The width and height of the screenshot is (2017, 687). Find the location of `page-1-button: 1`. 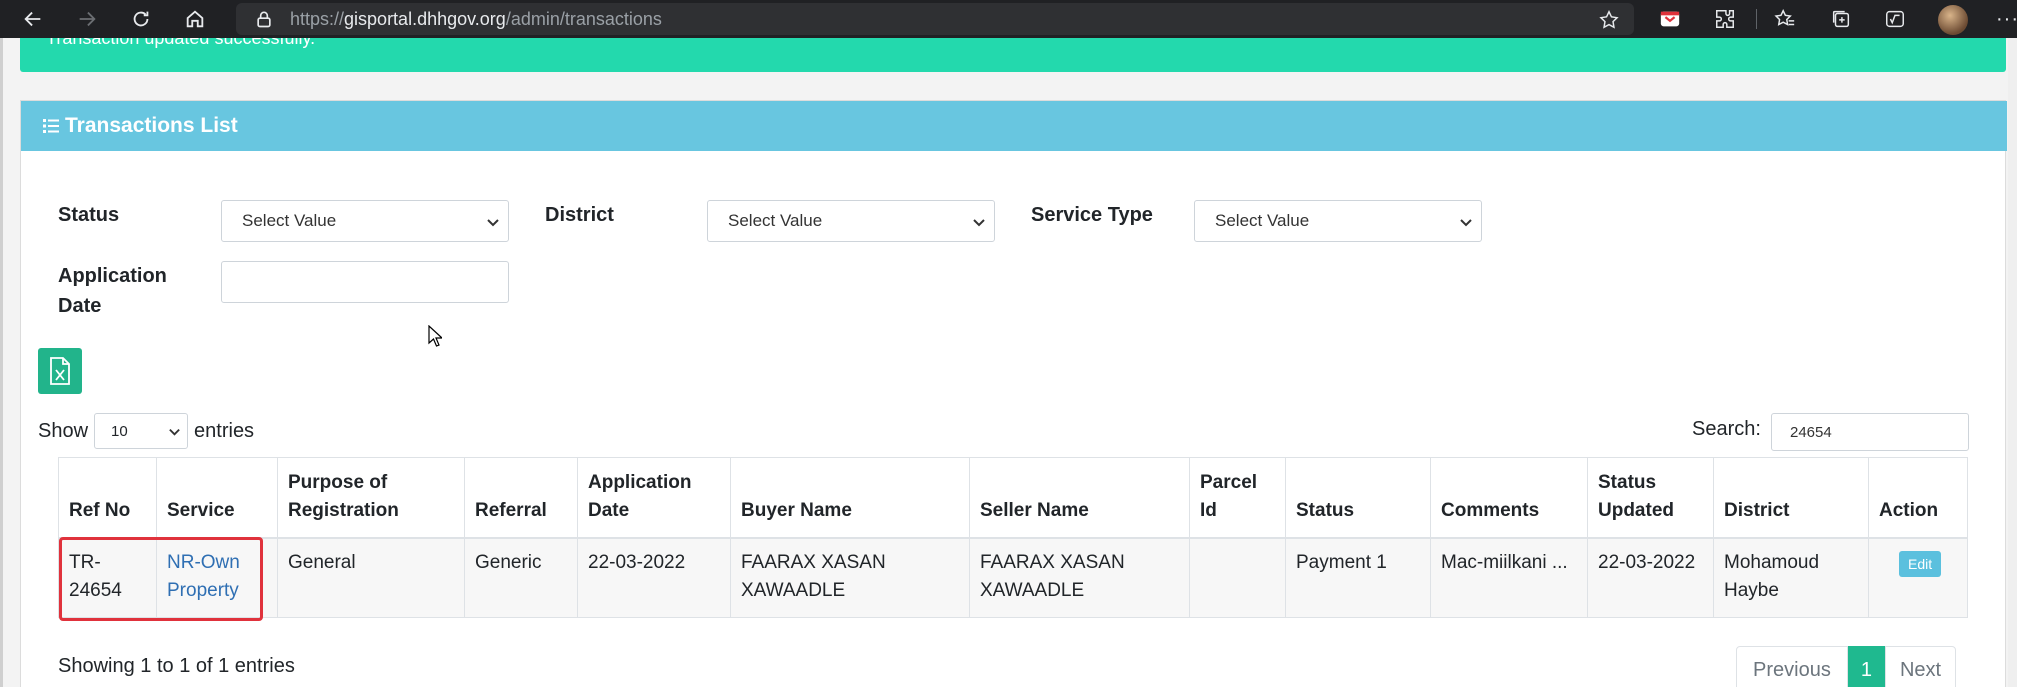

page-1-button: 1 is located at coordinates (1866, 666).